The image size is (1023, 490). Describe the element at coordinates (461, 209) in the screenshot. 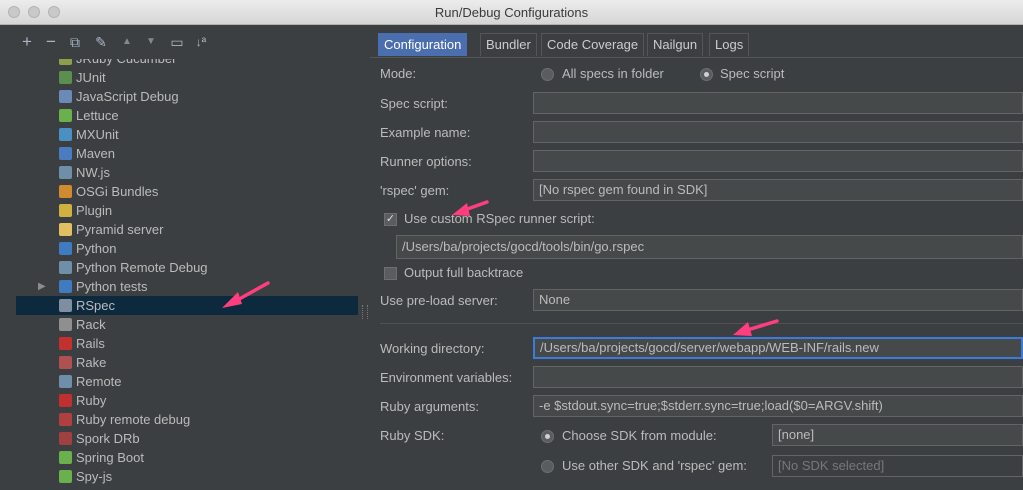

I see `arrow-custom-runner-head-icon` at that location.